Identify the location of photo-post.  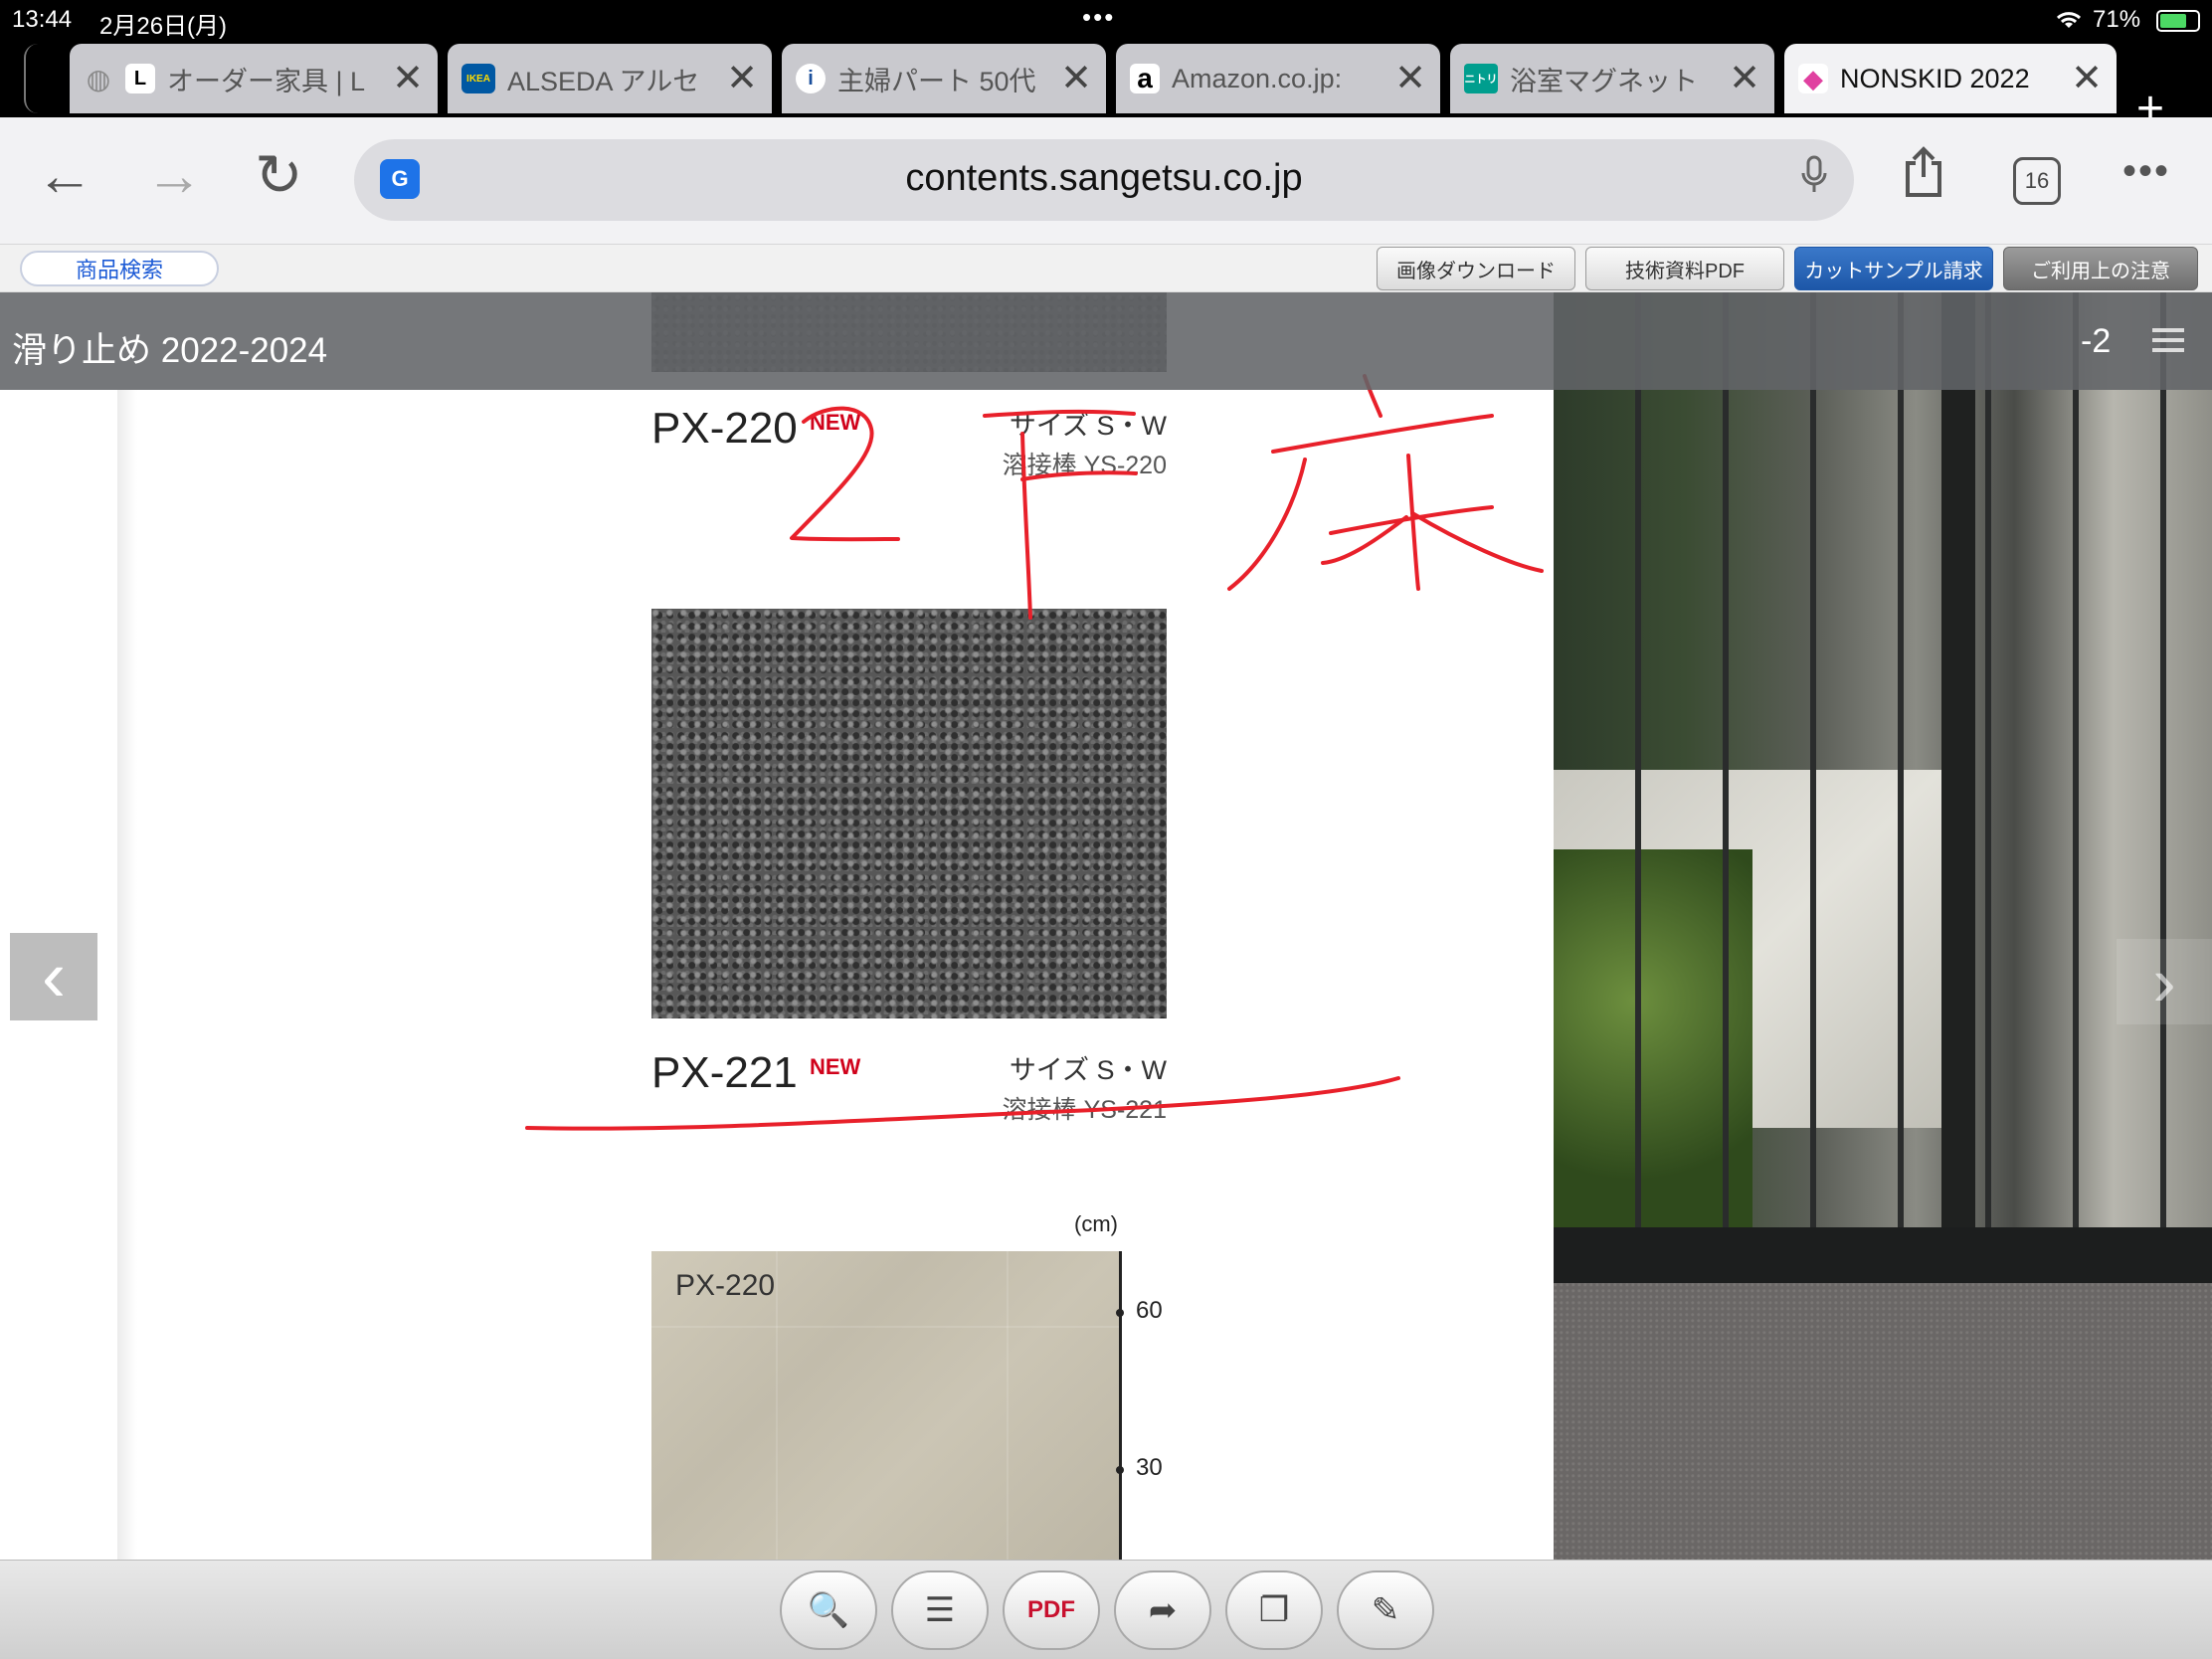
(1958, 769).